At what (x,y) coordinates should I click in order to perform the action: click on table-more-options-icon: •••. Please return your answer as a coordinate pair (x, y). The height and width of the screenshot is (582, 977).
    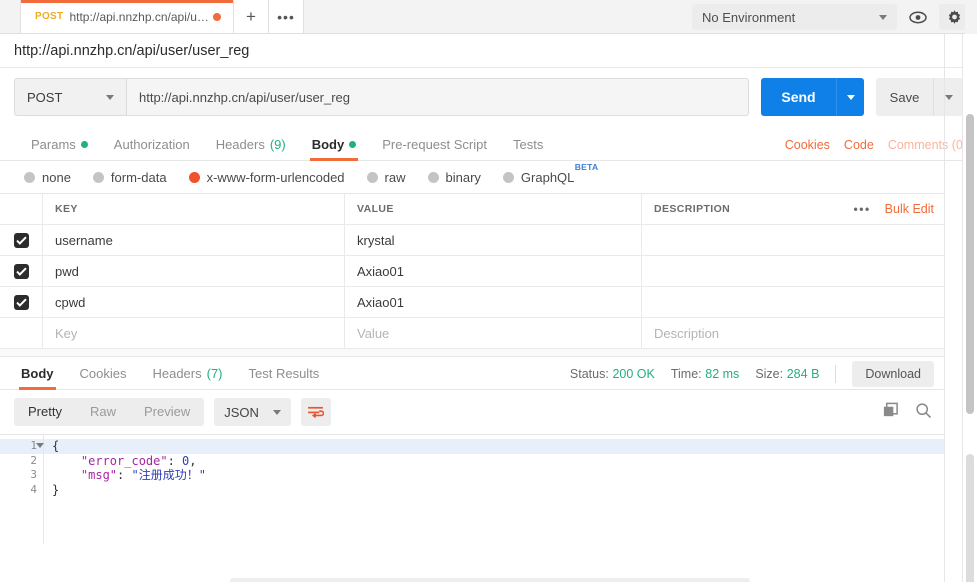
    Looking at the image, I should click on (862, 209).